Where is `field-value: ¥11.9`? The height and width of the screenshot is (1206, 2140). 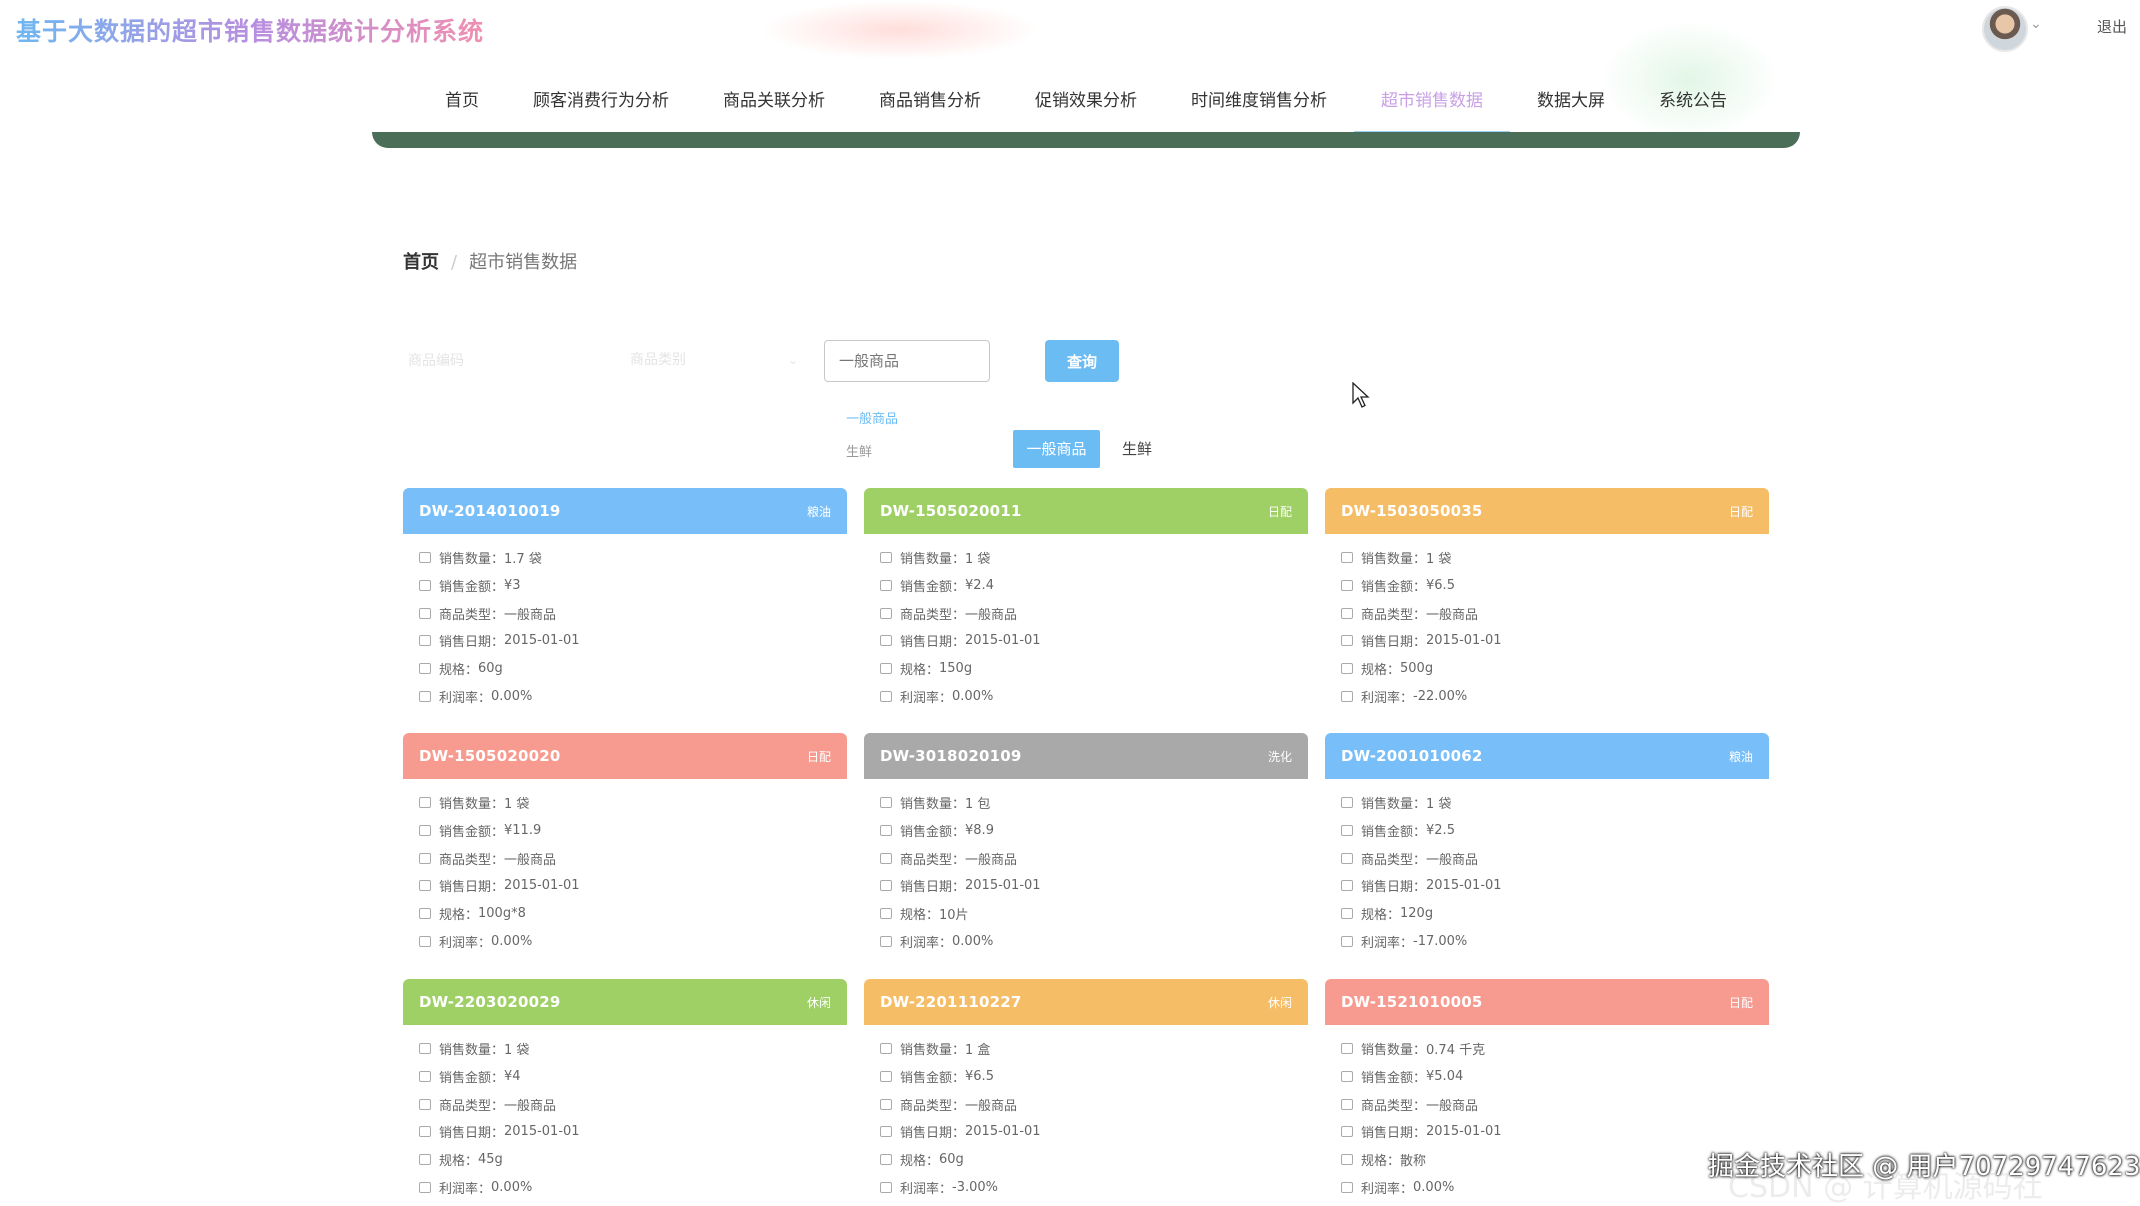 field-value: ¥11.9 is located at coordinates (523, 831).